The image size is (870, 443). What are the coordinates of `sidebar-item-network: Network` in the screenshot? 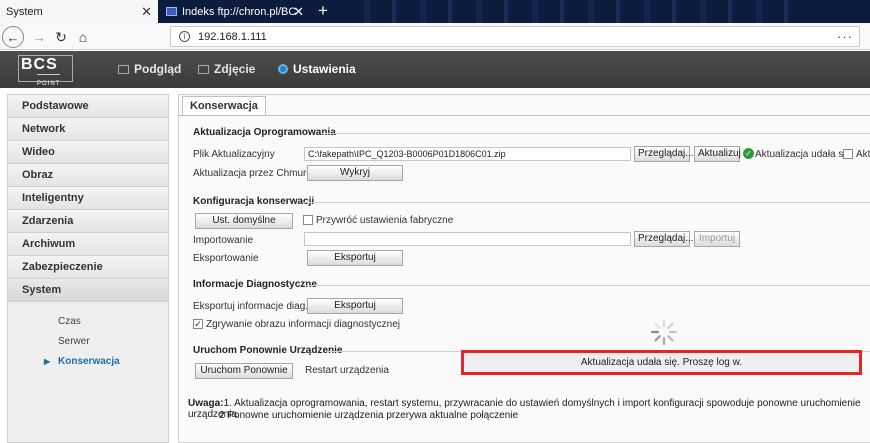 It's located at (88, 129).